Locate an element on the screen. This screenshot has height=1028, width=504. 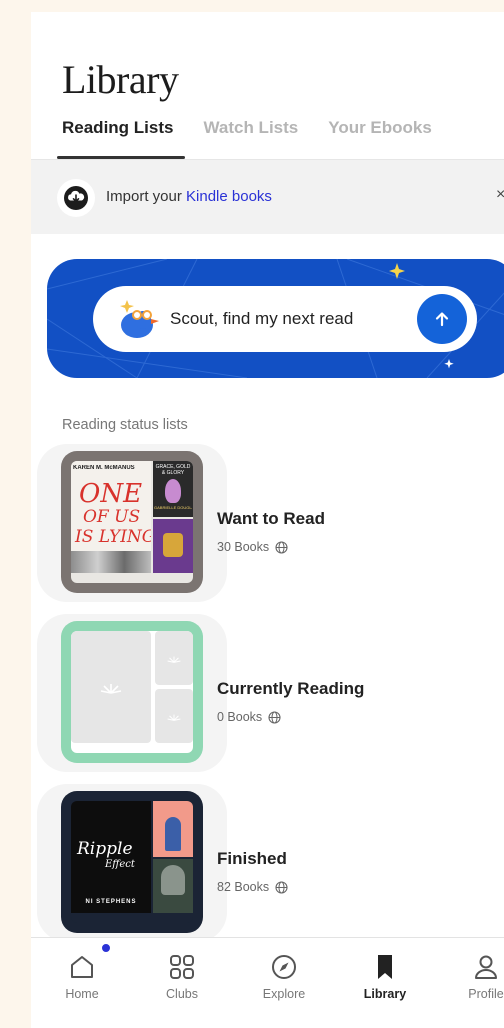
tab-reading-lists: Reading Lists is located at coordinates (117, 138).